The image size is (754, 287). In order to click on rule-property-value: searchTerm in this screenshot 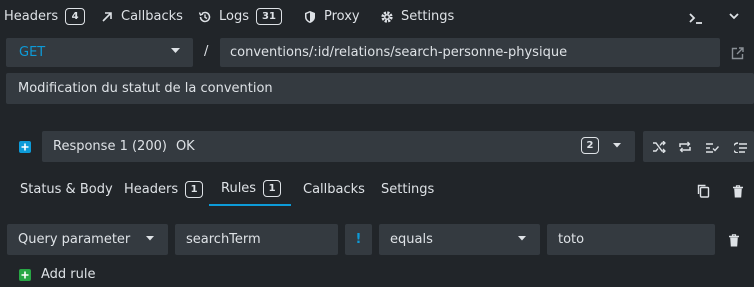, I will do `click(223, 239)`.